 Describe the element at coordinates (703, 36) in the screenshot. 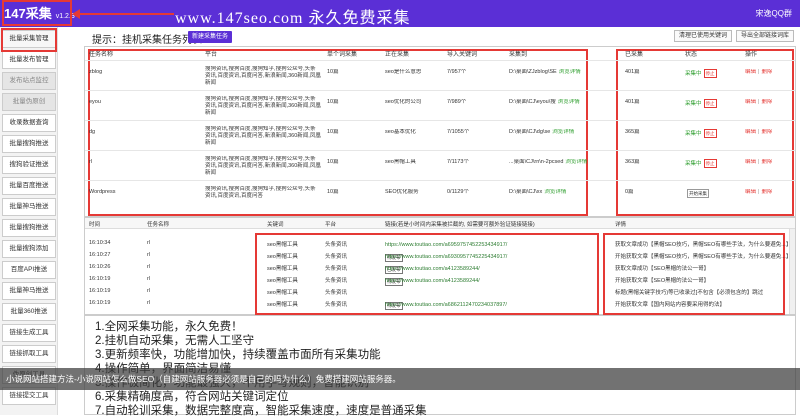

I see `clear-keywords-button: 清理已使用关键词` at that location.